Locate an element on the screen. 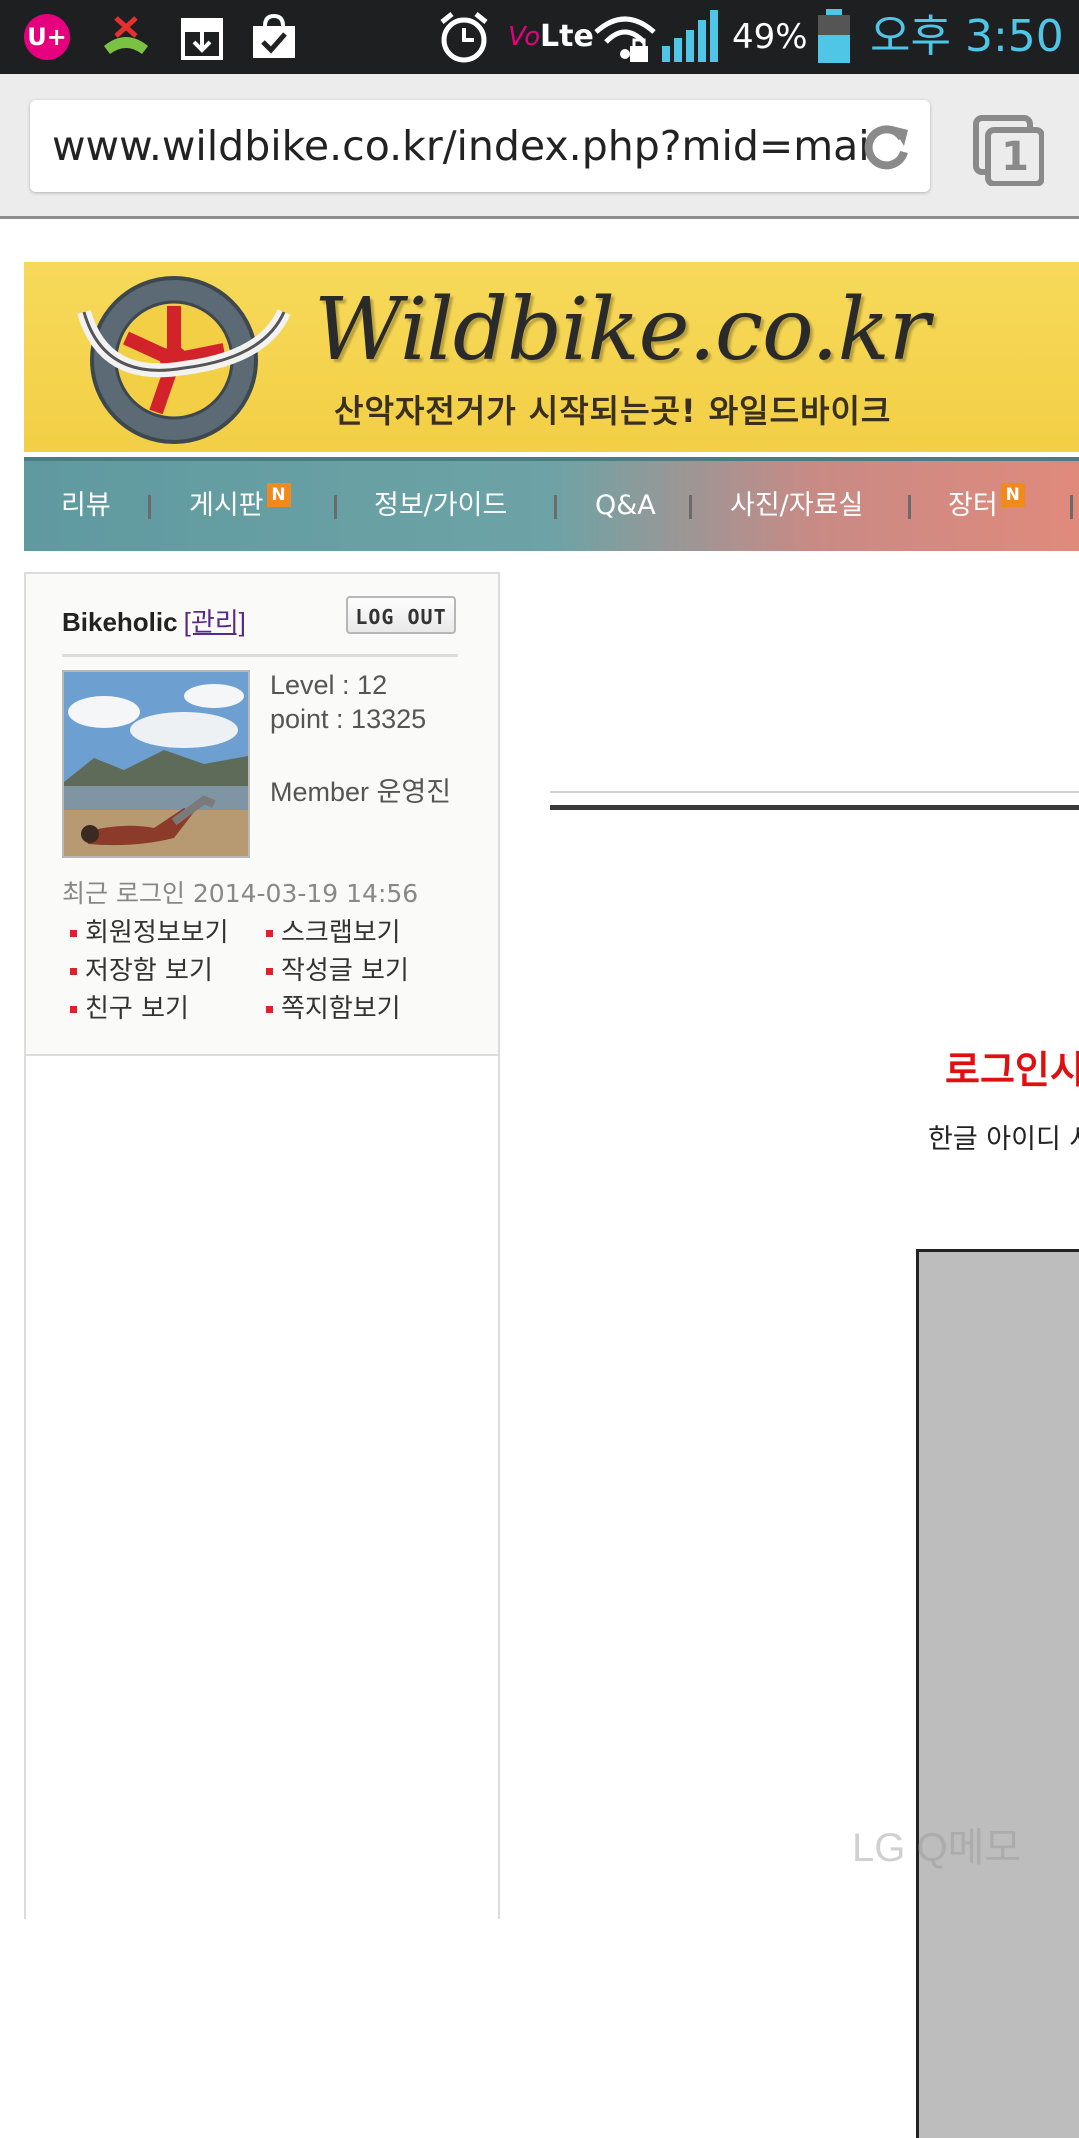 This screenshot has height=2138, width=1079. last-login: 최근 로그인 2014-03-19 14:56 is located at coordinates (240, 893).